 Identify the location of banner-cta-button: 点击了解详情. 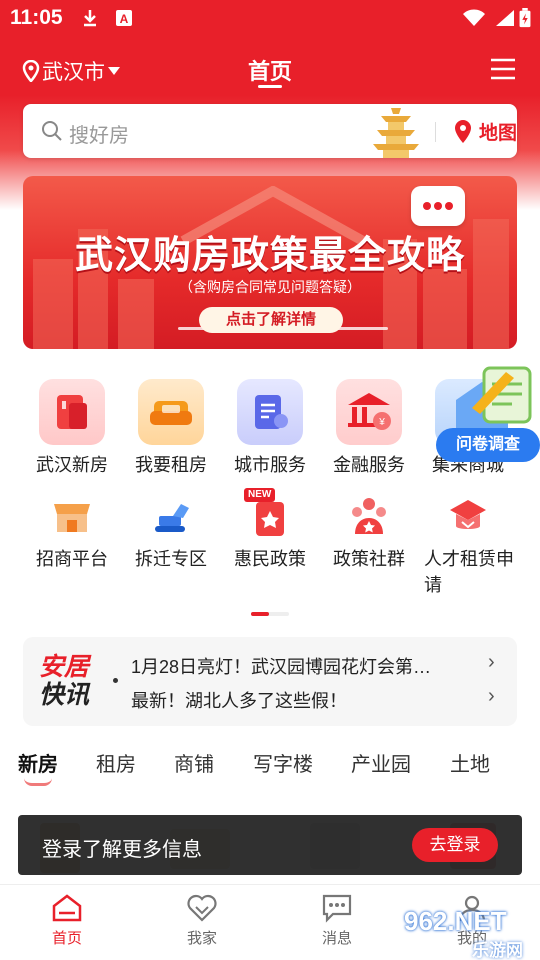
(271, 320).